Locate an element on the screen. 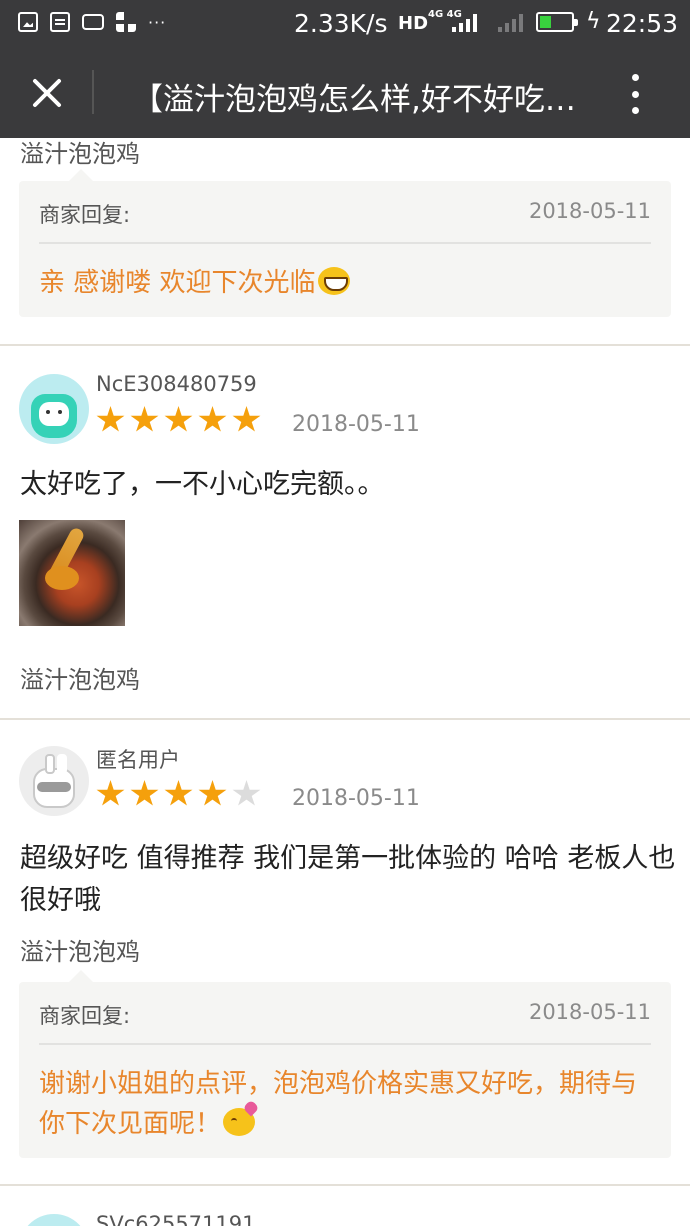 This screenshot has width=690, height=1226. reply-text: 谢谢小姐姐的点评，泡泡鸡价格实惠又好吃，期待与你下次见面呢！ is located at coordinates (345, 1104).